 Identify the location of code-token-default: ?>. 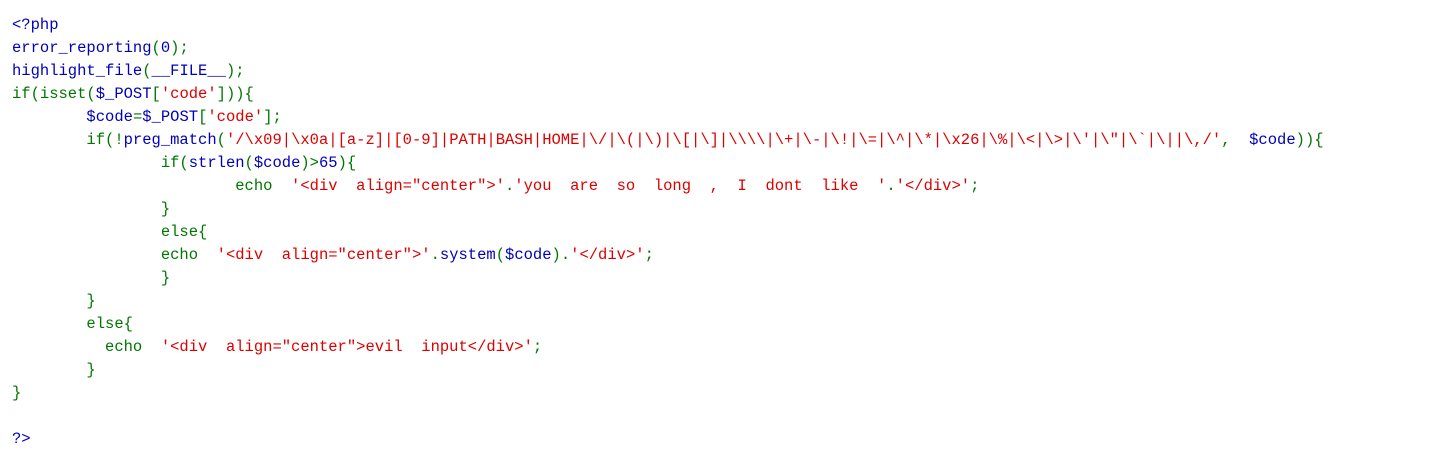
(21, 439).